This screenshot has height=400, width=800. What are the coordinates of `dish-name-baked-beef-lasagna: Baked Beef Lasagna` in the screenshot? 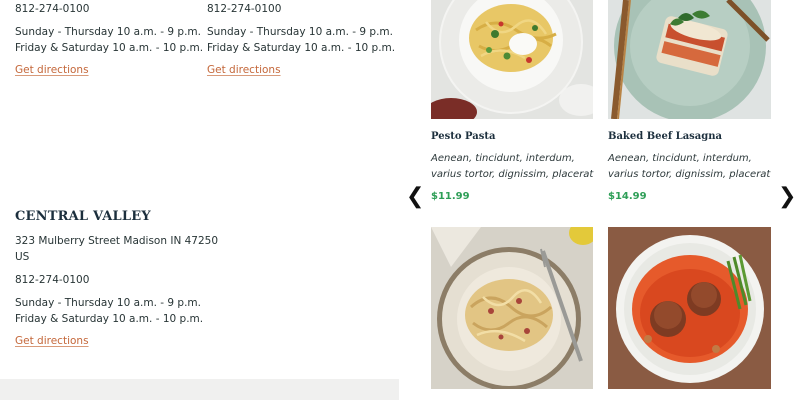 It's located at (665, 136).